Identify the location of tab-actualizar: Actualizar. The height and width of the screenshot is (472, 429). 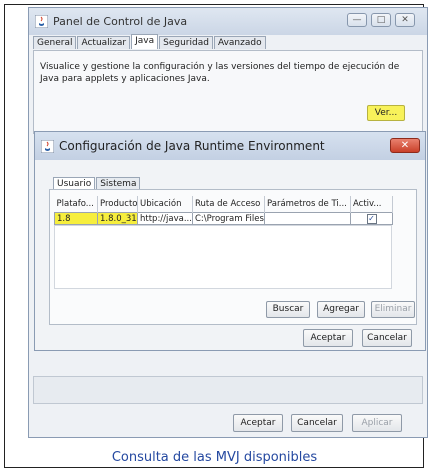
(104, 42).